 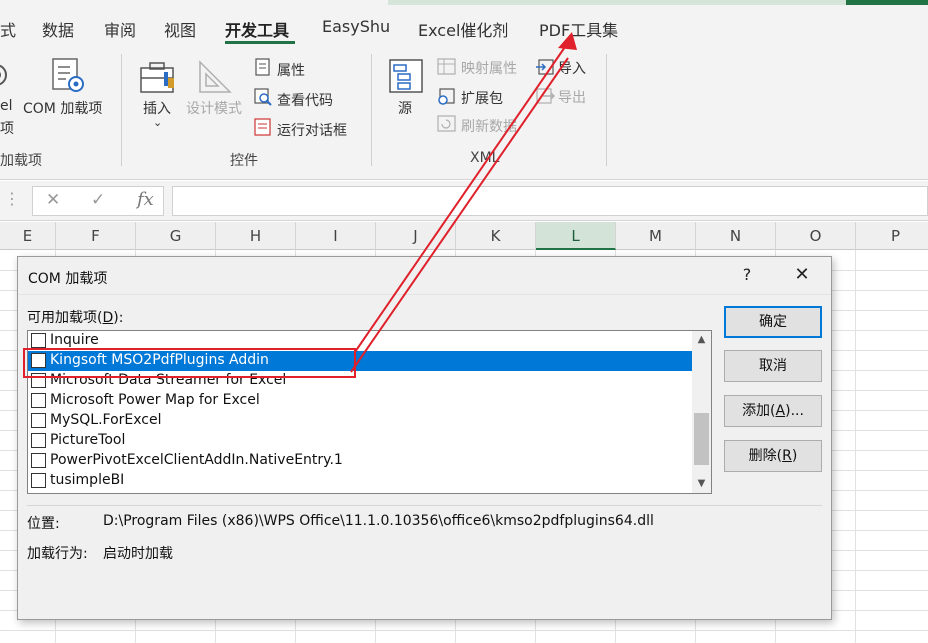 I want to click on map-properties-button: 映射属性, so click(x=489, y=68).